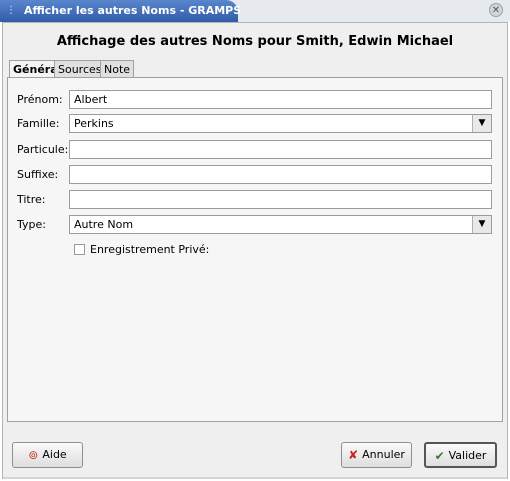 The image size is (510, 481). Describe the element at coordinates (31, 199) in the screenshot. I see `titre-label: Titre:` at that location.